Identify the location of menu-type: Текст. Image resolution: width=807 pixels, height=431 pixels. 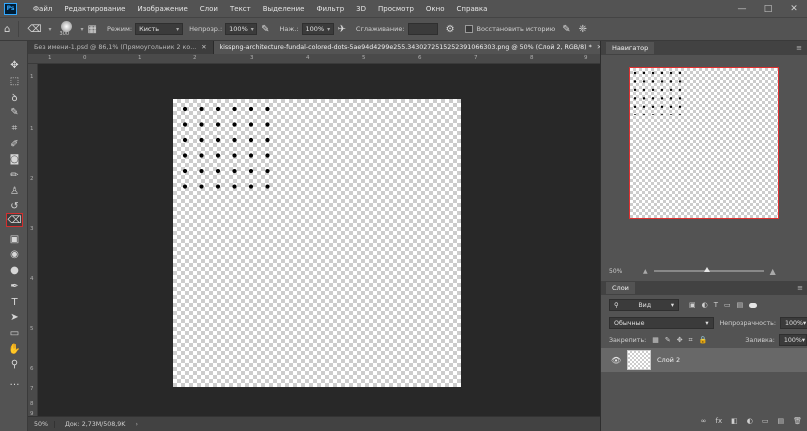
(240, 9).